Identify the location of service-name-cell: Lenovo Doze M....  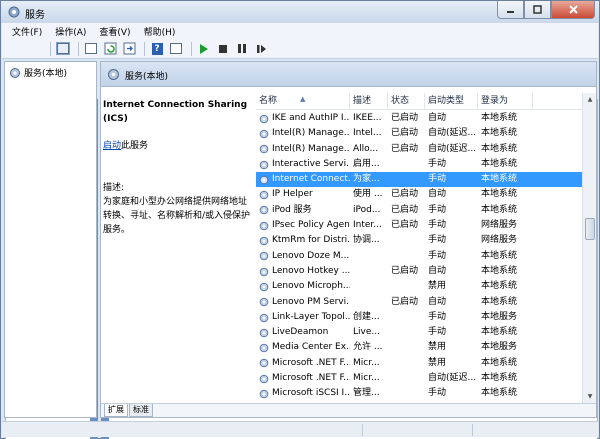
(303, 256).